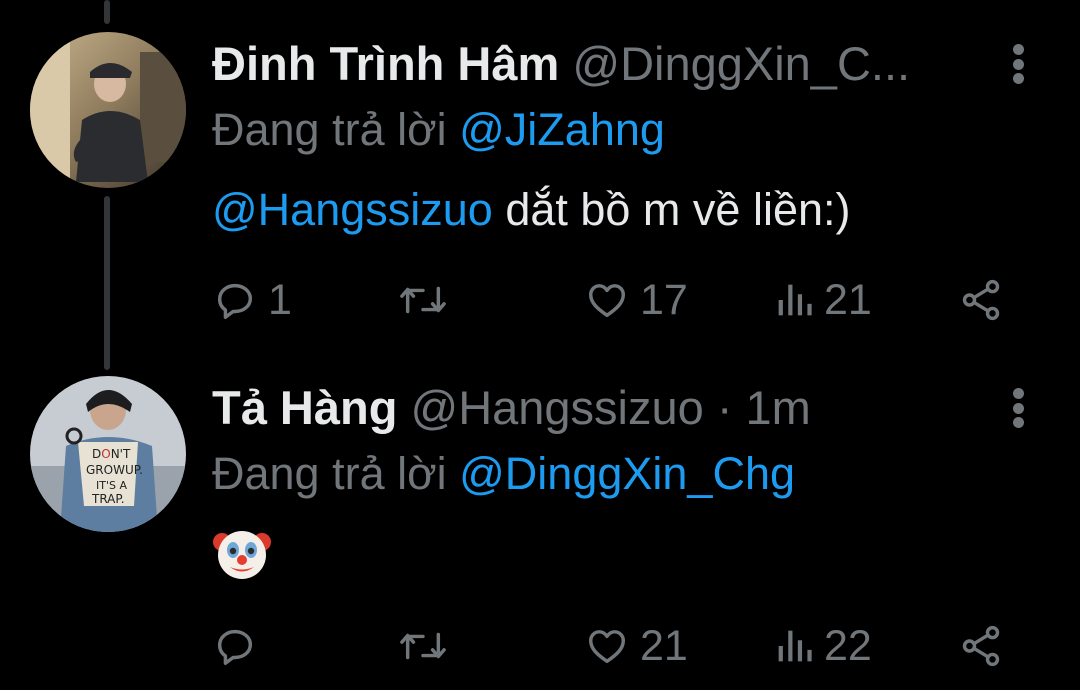 This screenshot has height=690, width=1080. Describe the element at coordinates (610, 407) in the screenshot. I see `user-handle: @Hangssizuo · 1m` at that location.